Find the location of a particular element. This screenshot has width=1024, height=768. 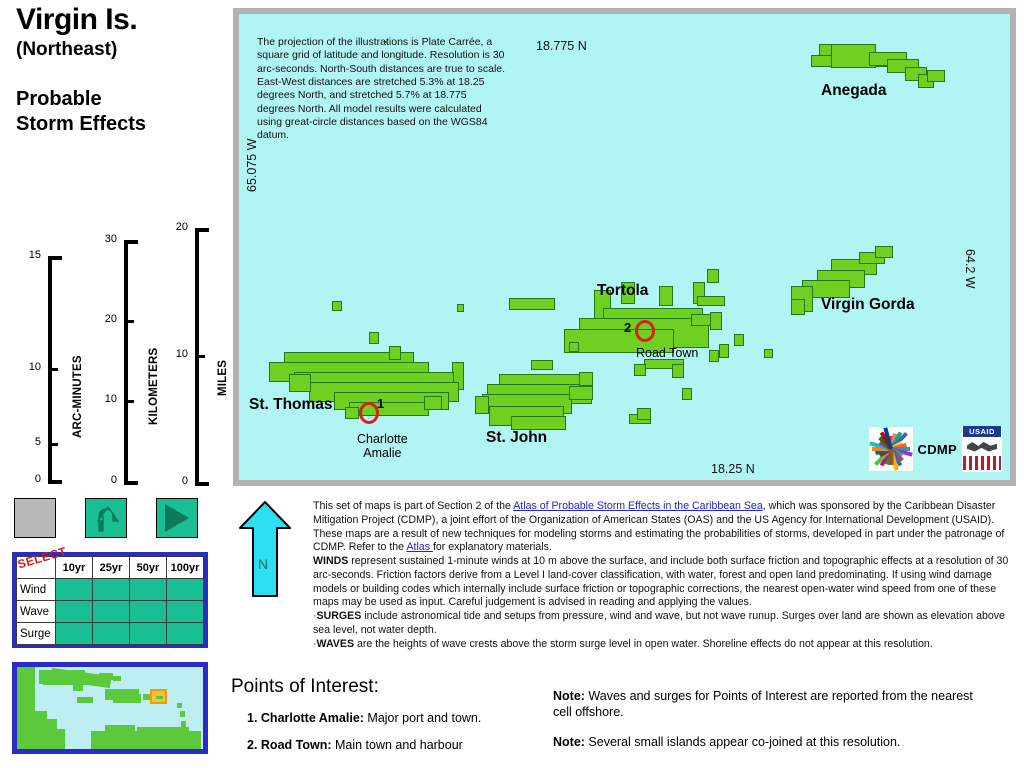

poi-item-number: 2. is located at coordinates (254, 745).